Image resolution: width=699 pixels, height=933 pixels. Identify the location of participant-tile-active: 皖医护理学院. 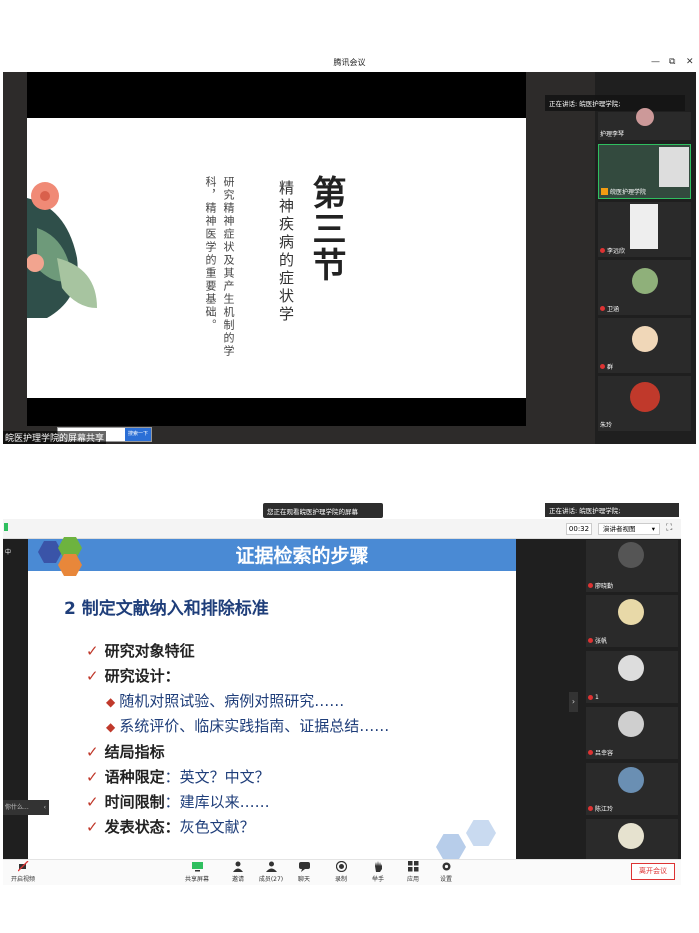
(644, 171).